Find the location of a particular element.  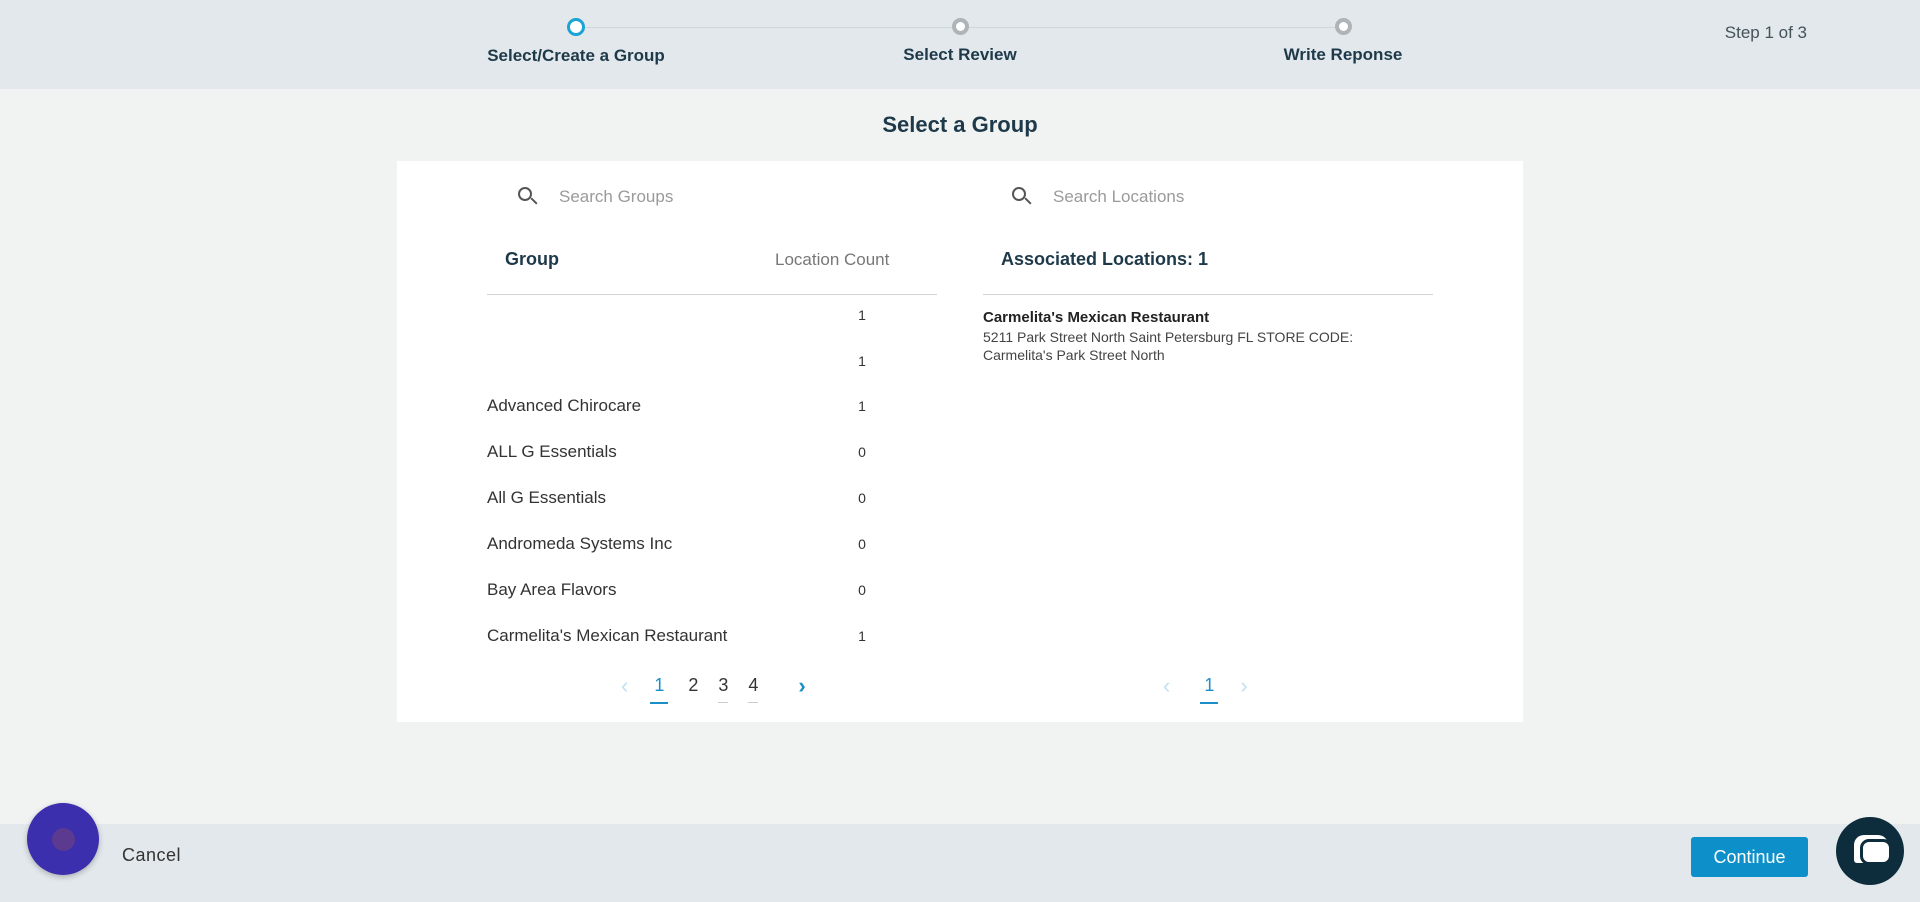

step-label: Select/Create a Group is located at coordinates (576, 55).